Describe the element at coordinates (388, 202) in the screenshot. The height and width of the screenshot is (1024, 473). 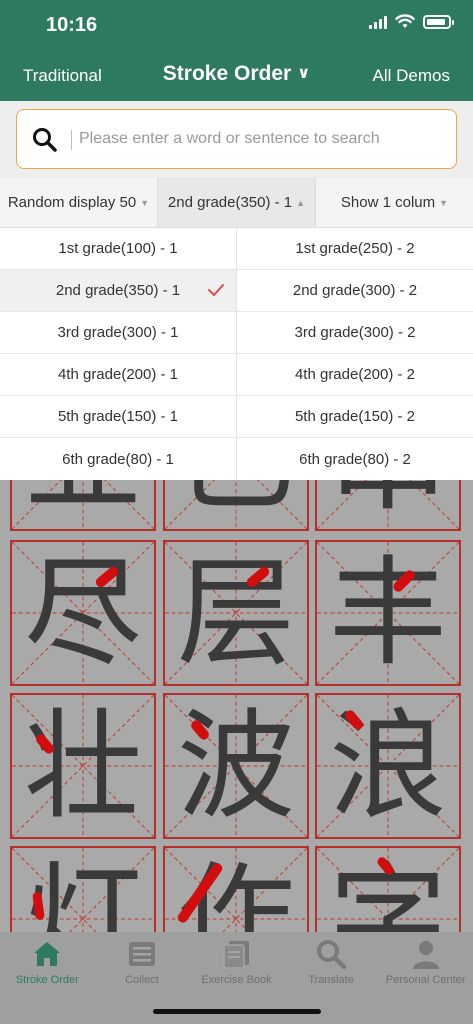
I see `filter-label: Show 1 colum` at that location.